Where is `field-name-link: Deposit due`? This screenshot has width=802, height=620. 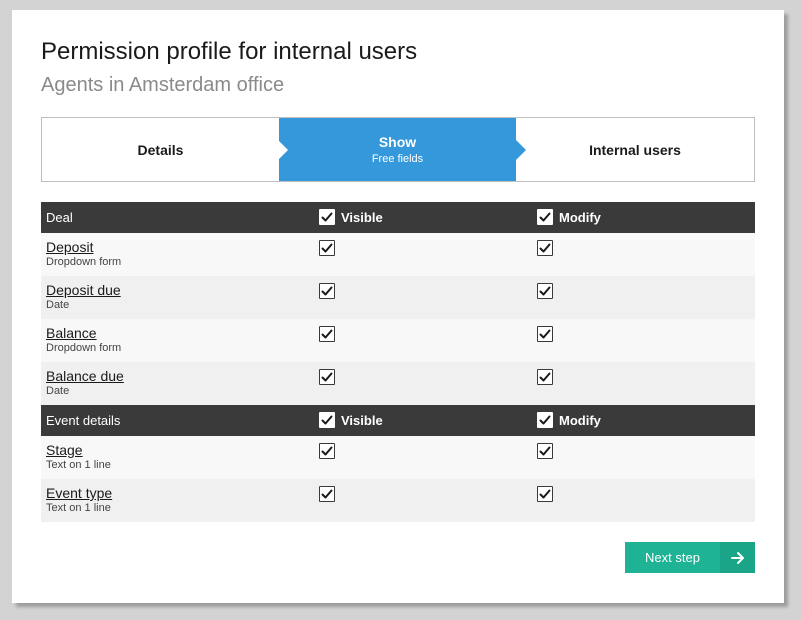 field-name-link: Deposit due is located at coordinates (83, 290).